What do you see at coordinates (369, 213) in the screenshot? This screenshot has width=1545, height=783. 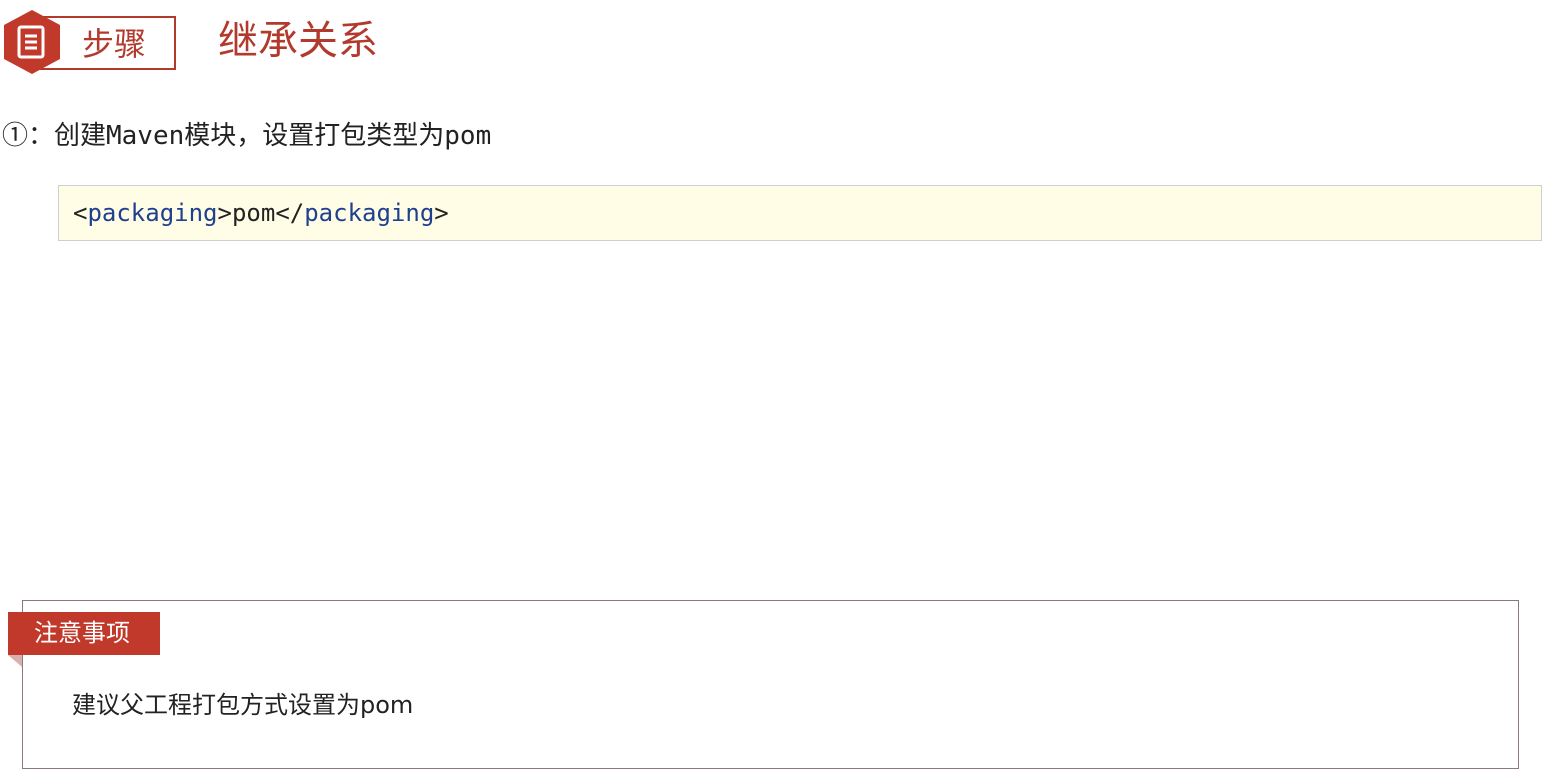 I see `code-close-tag: packaging` at bounding box center [369, 213].